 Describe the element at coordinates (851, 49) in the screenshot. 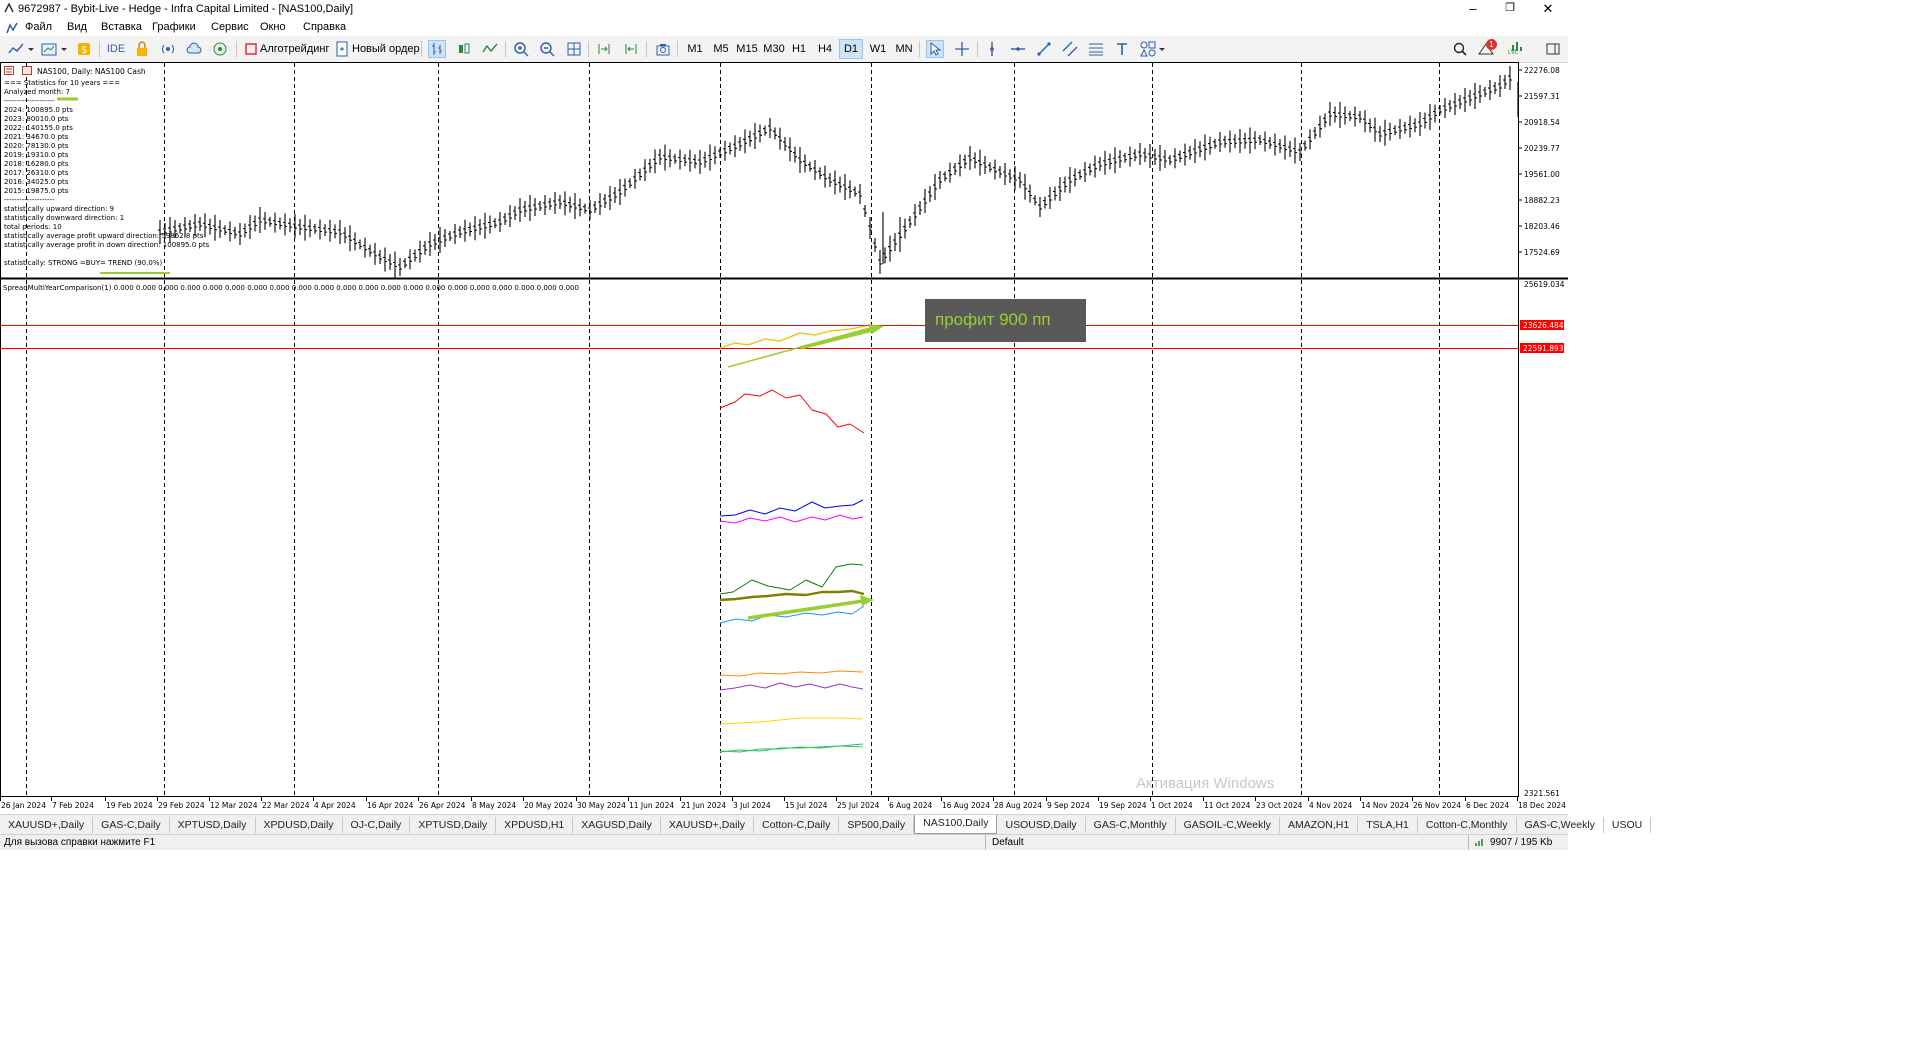

I see `timeframe-d1: D1` at that location.